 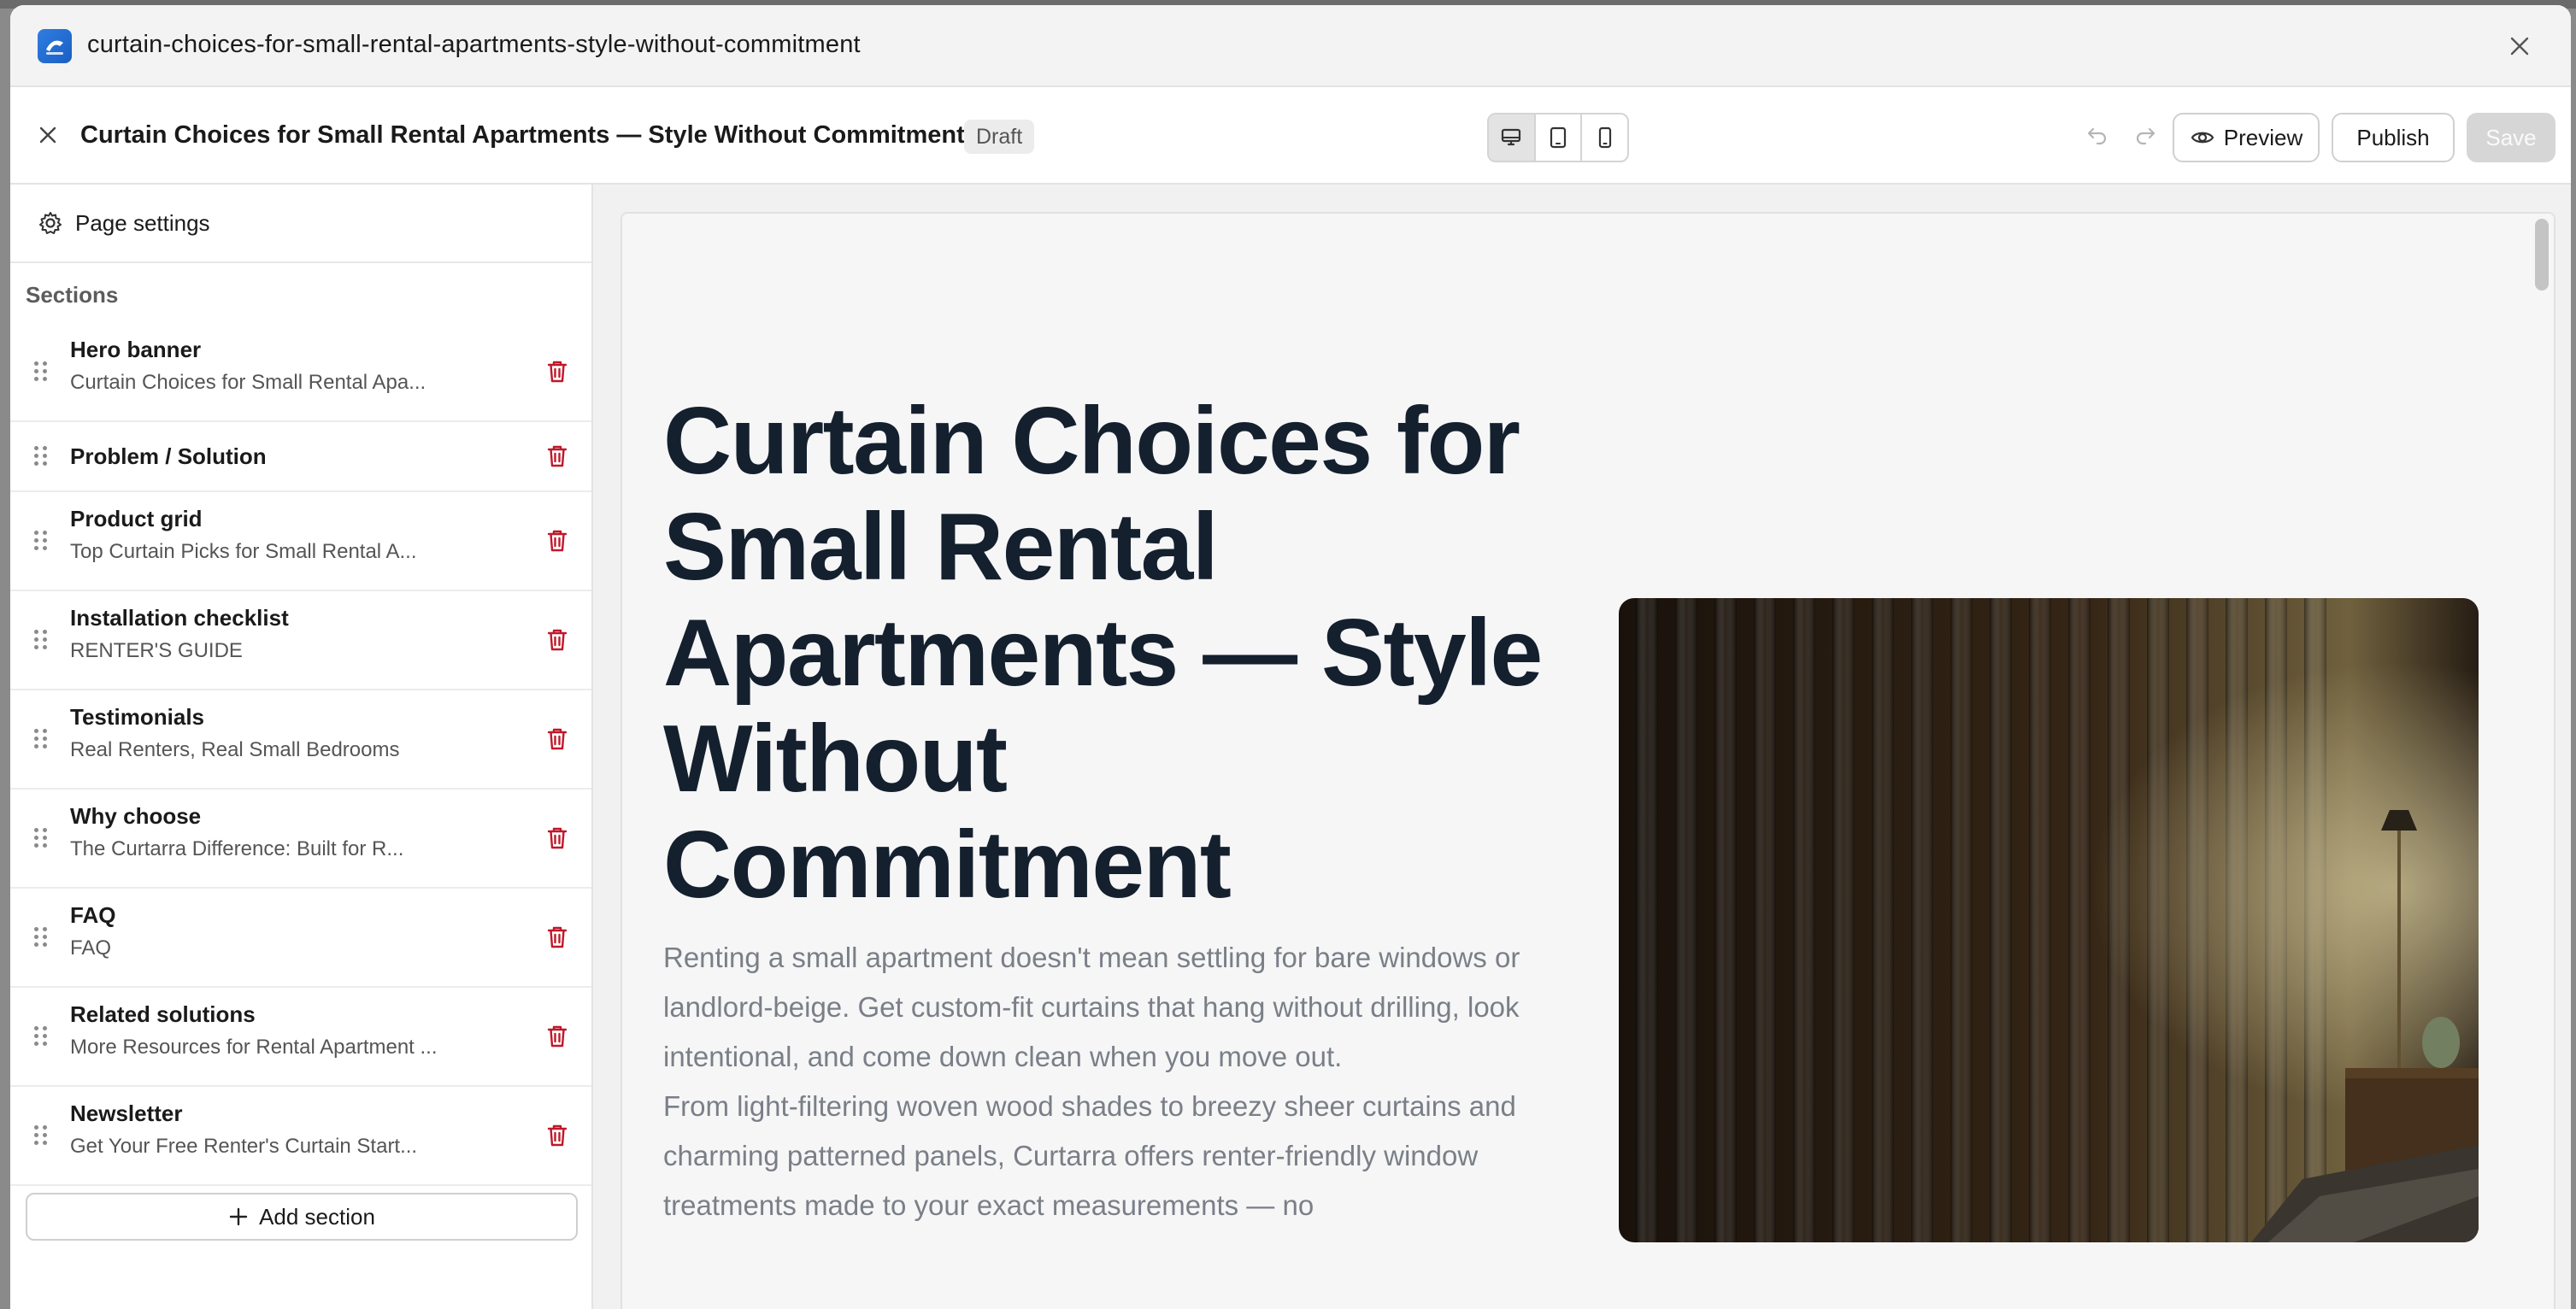 I want to click on section-title: Product grid, so click(x=136, y=518).